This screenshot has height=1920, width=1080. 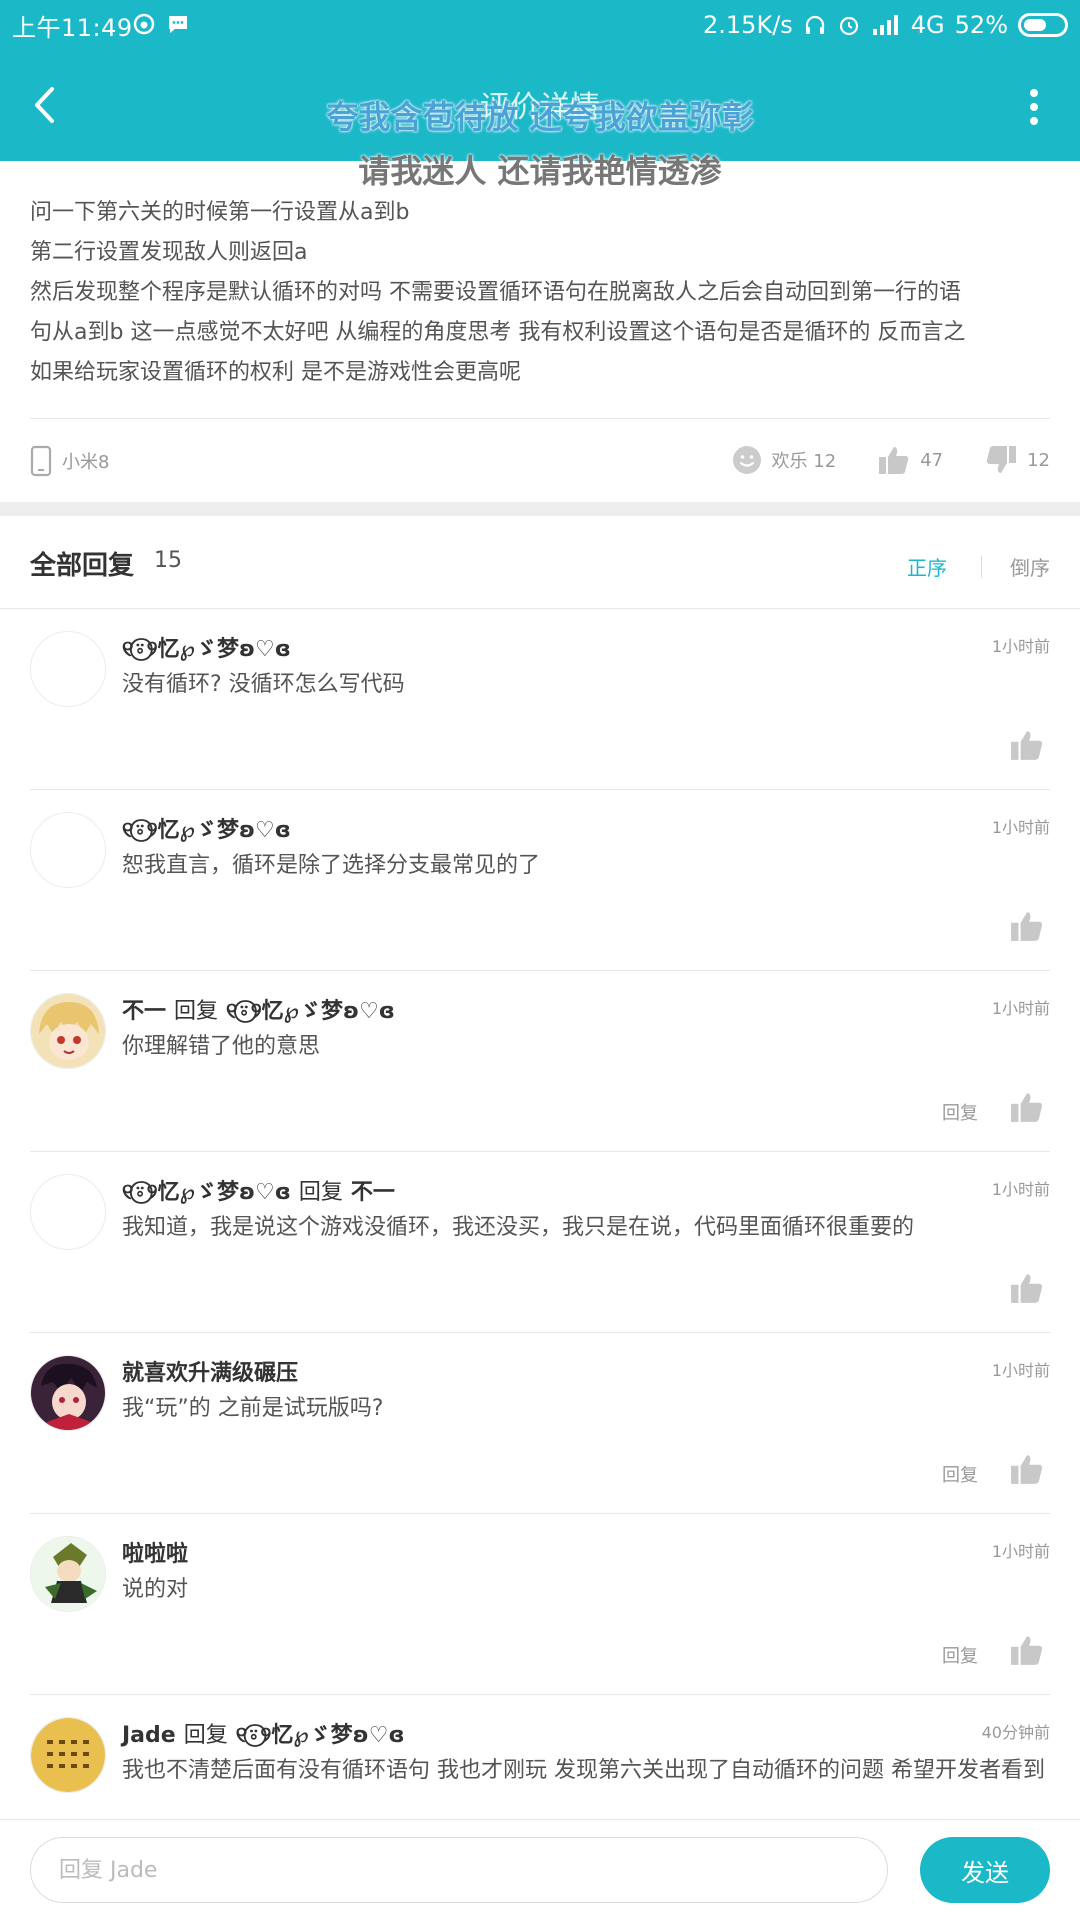 I want to click on smile-icon, so click(x=746, y=460).